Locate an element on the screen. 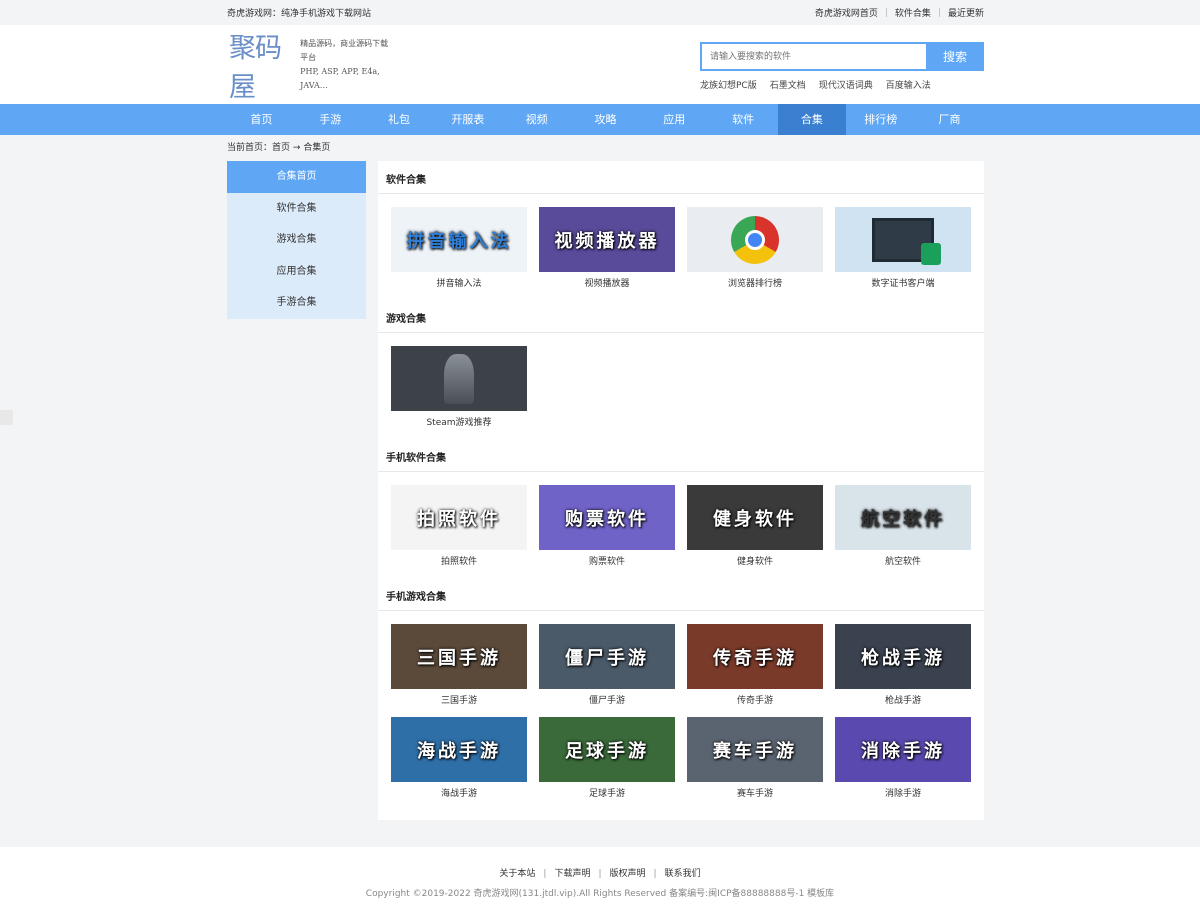  collection-caption: 浏览器排行榜 is located at coordinates (755, 283).